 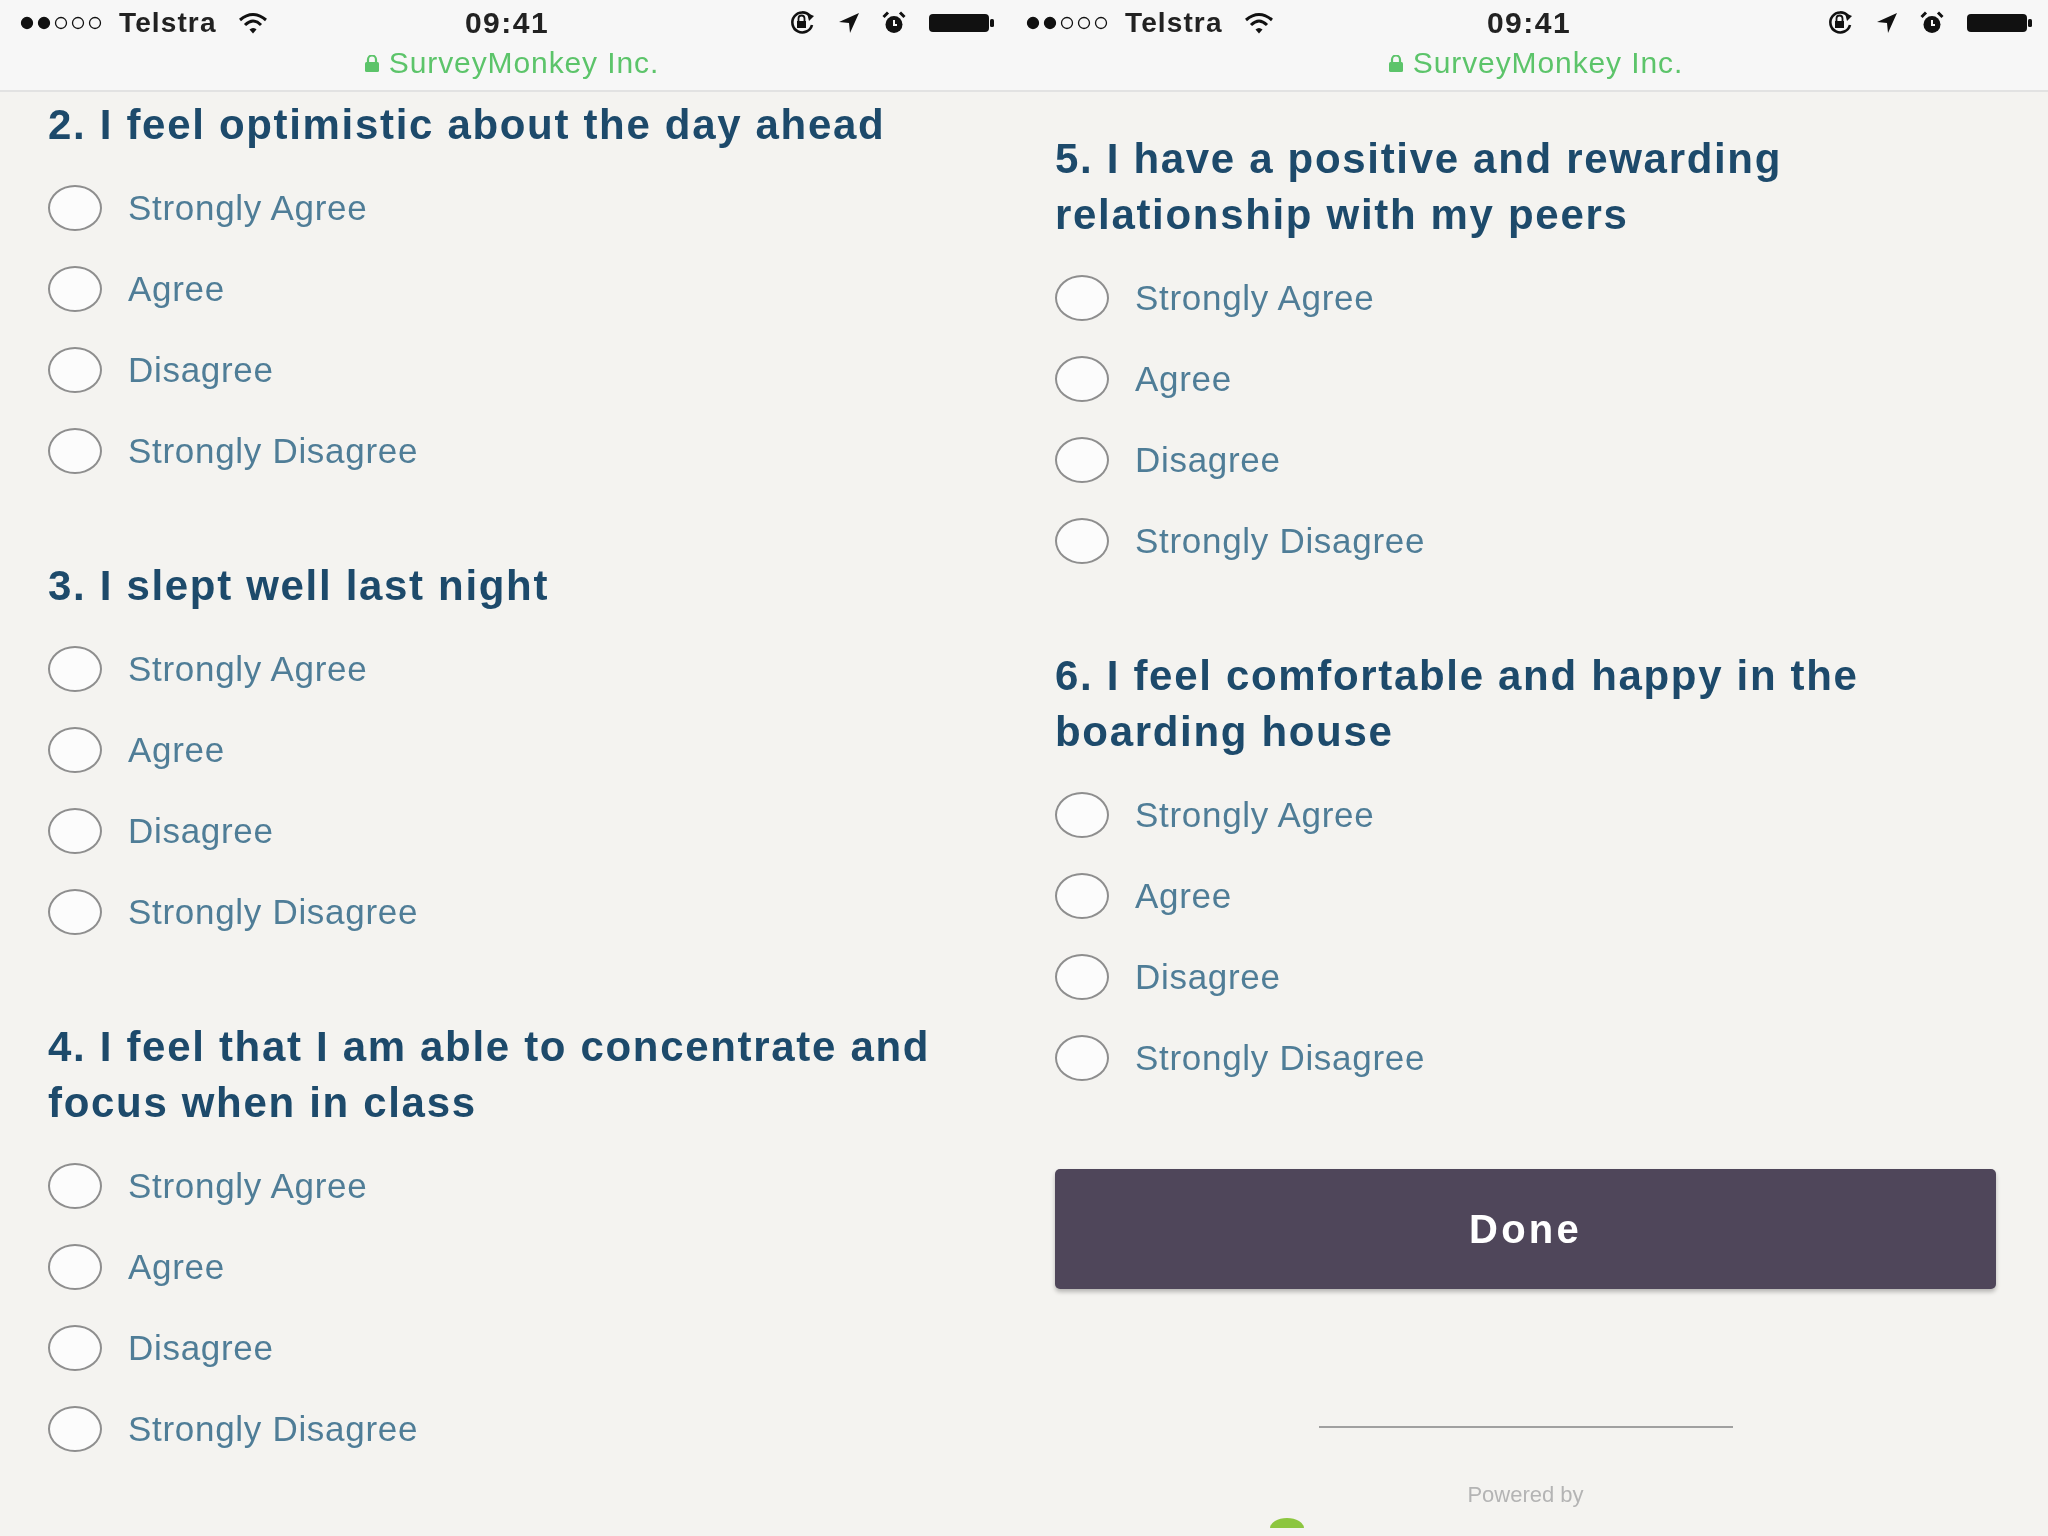 What do you see at coordinates (1525, 1495) in the screenshot?
I see `powered-by-text: Powered by` at bounding box center [1525, 1495].